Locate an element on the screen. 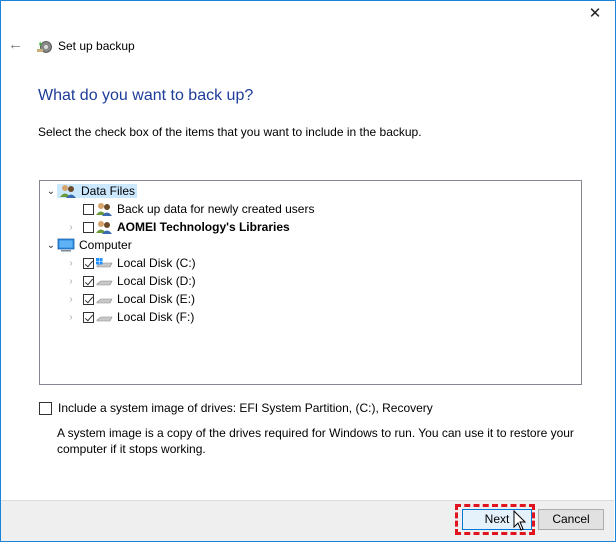 The image size is (616, 542). tree-item-local-disk-c: › Local Disk (C:) is located at coordinates (130, 263).